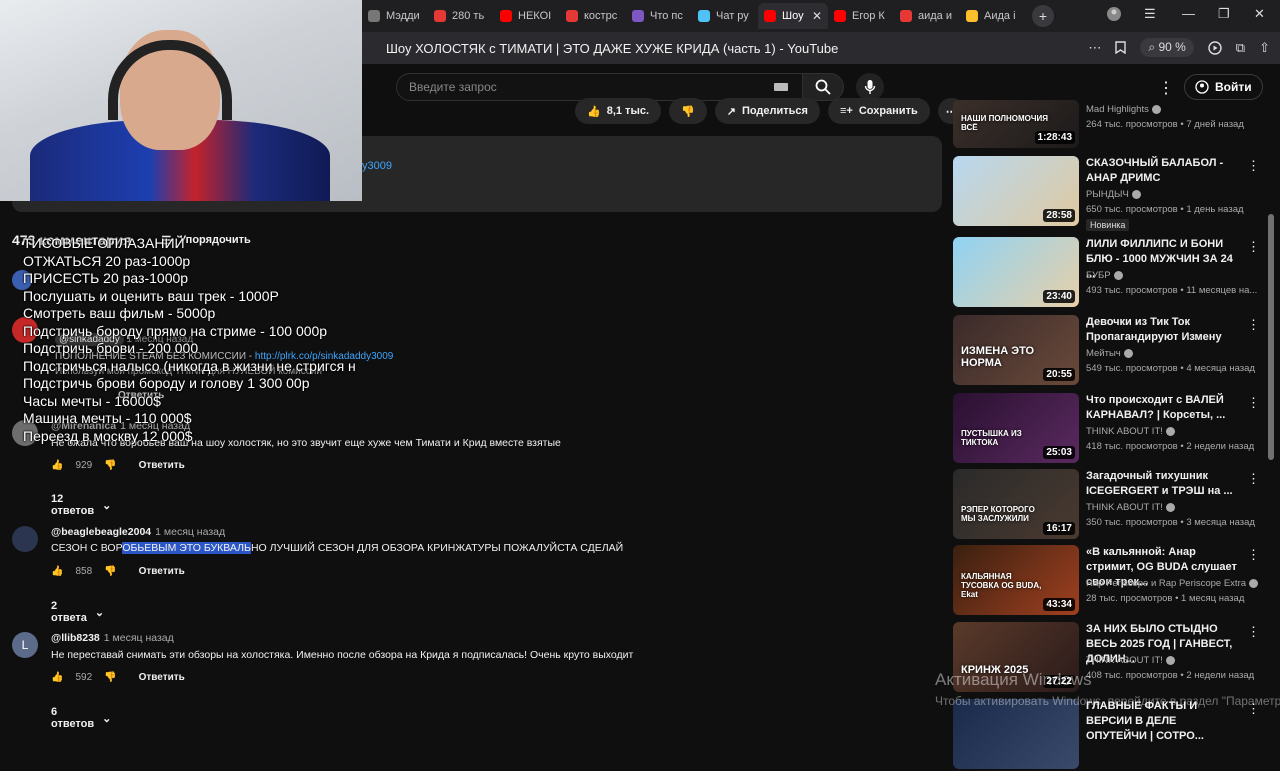 The image size is (1280, 771). I want to click on browser-tab: НЕКОІ, so click(527, 16).